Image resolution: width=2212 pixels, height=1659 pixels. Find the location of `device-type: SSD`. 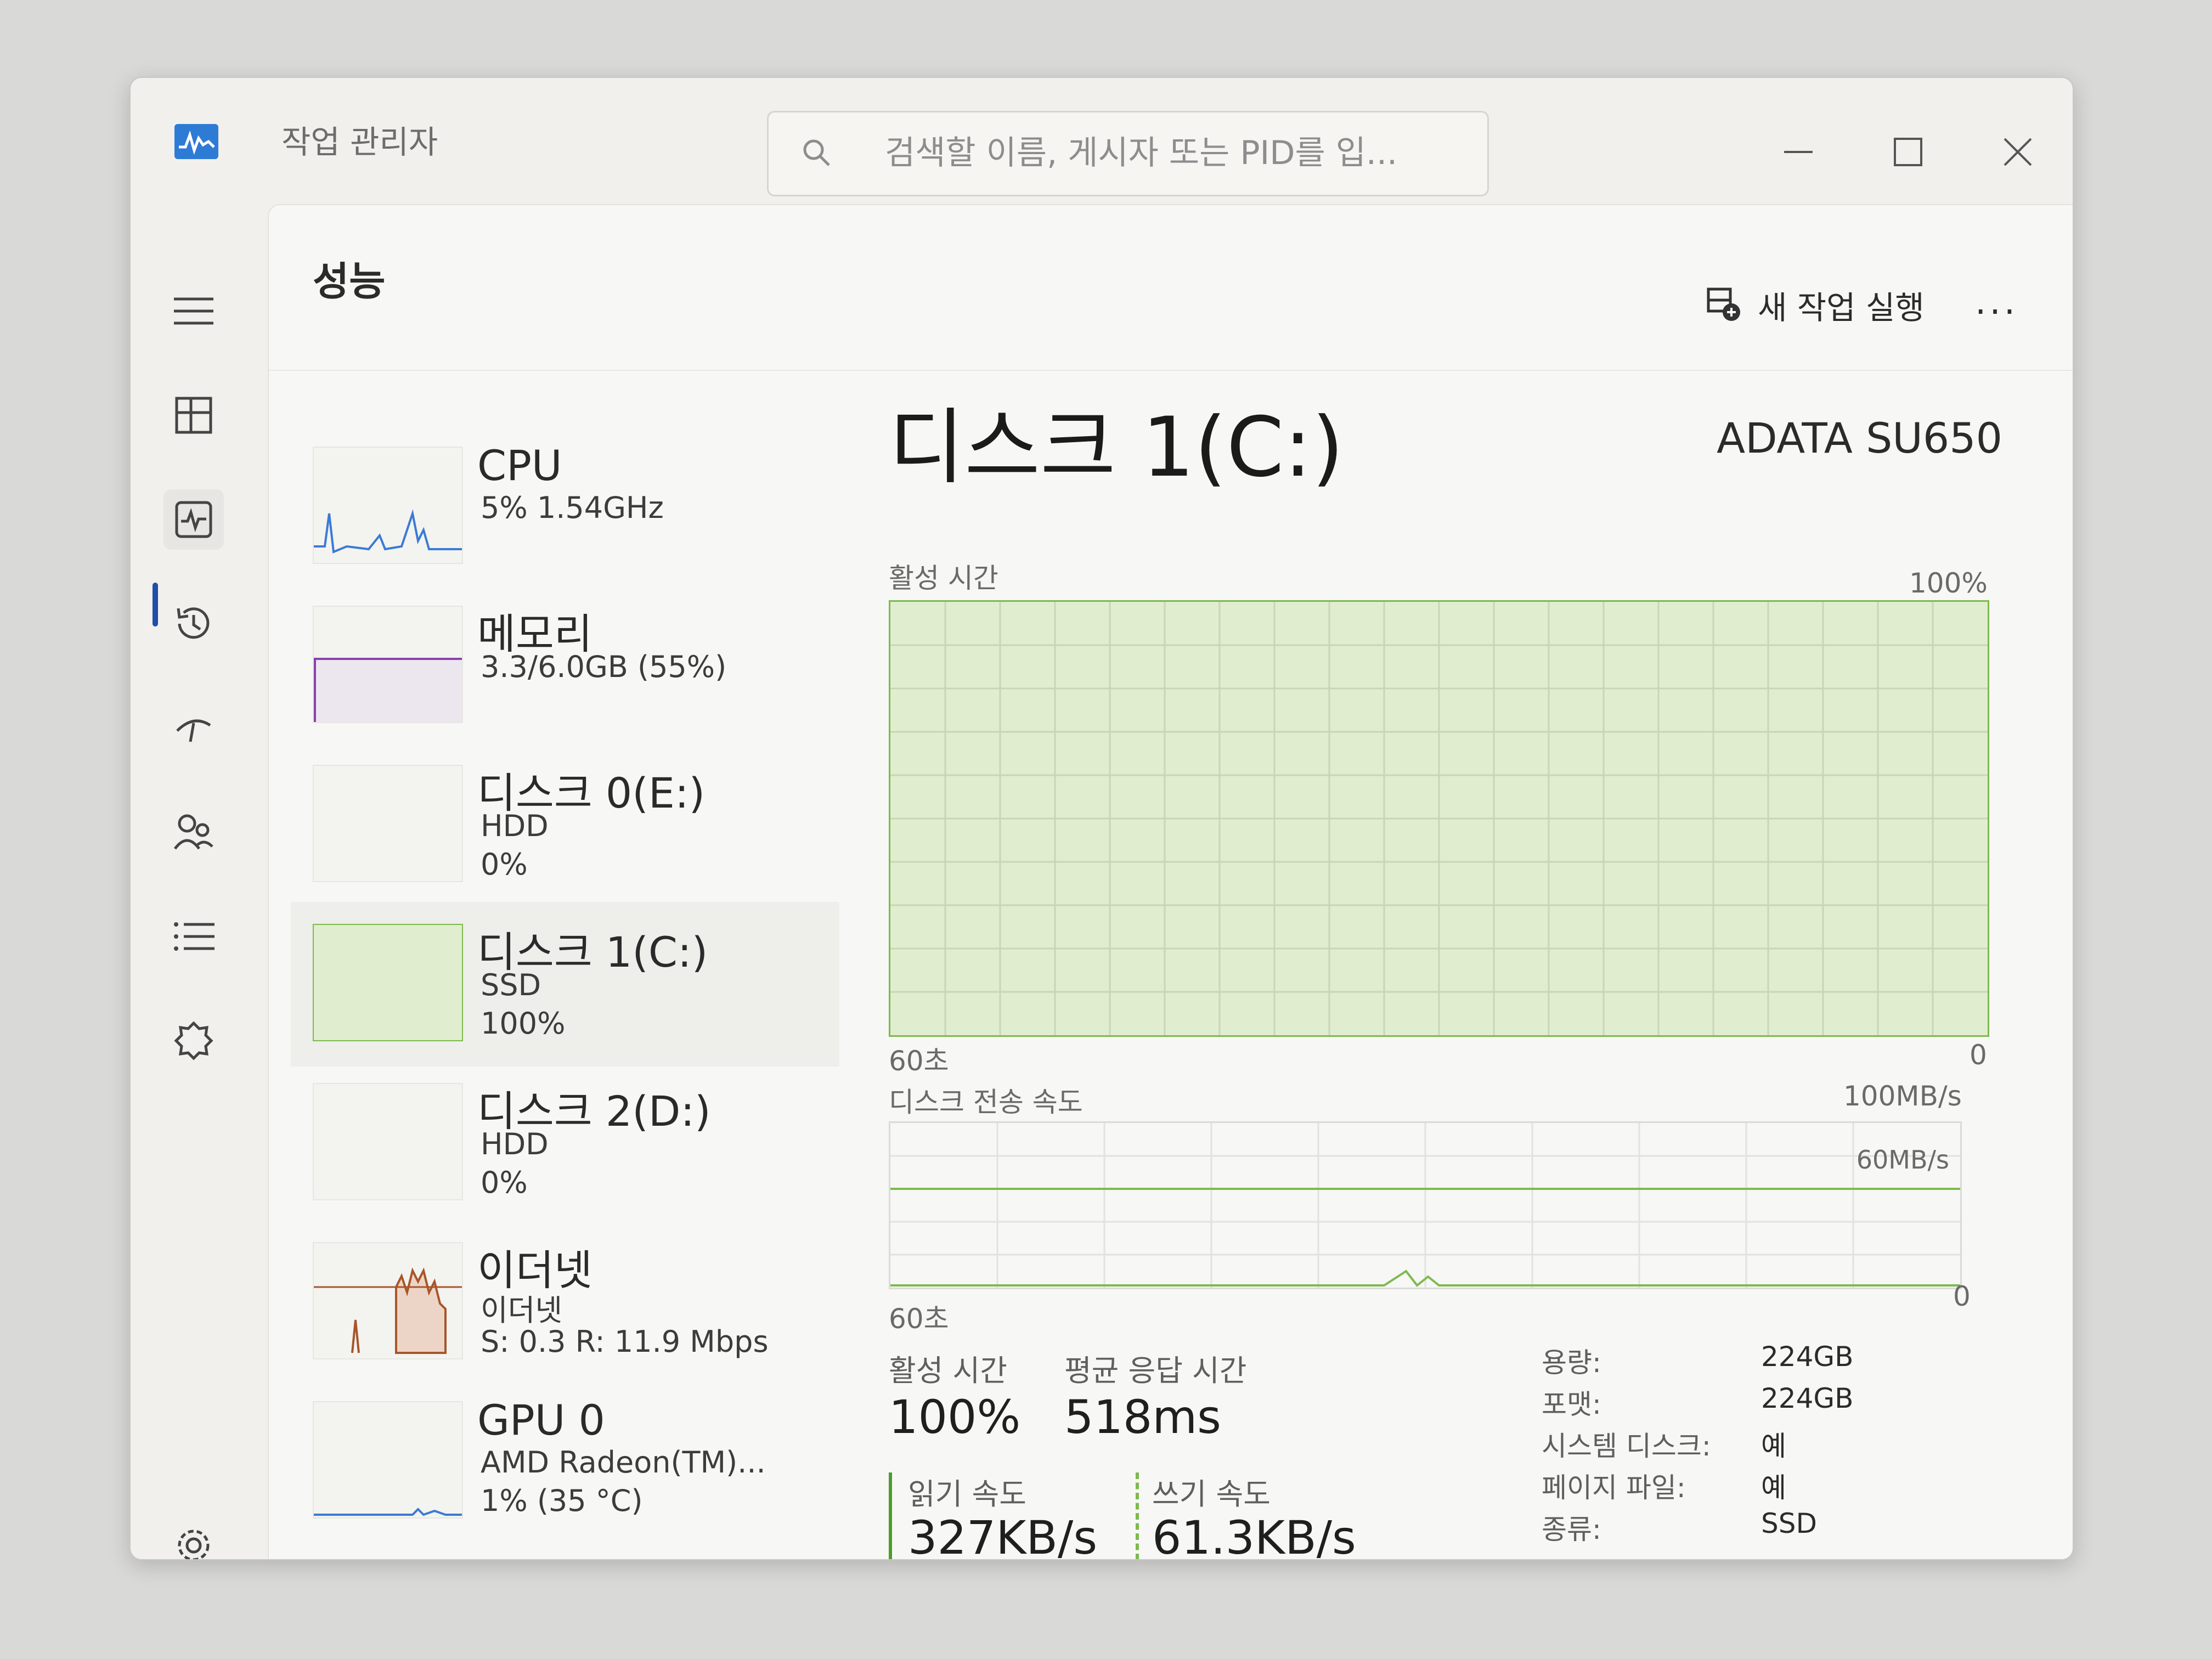

device-type: SSD is located at coordinates (511, 985).